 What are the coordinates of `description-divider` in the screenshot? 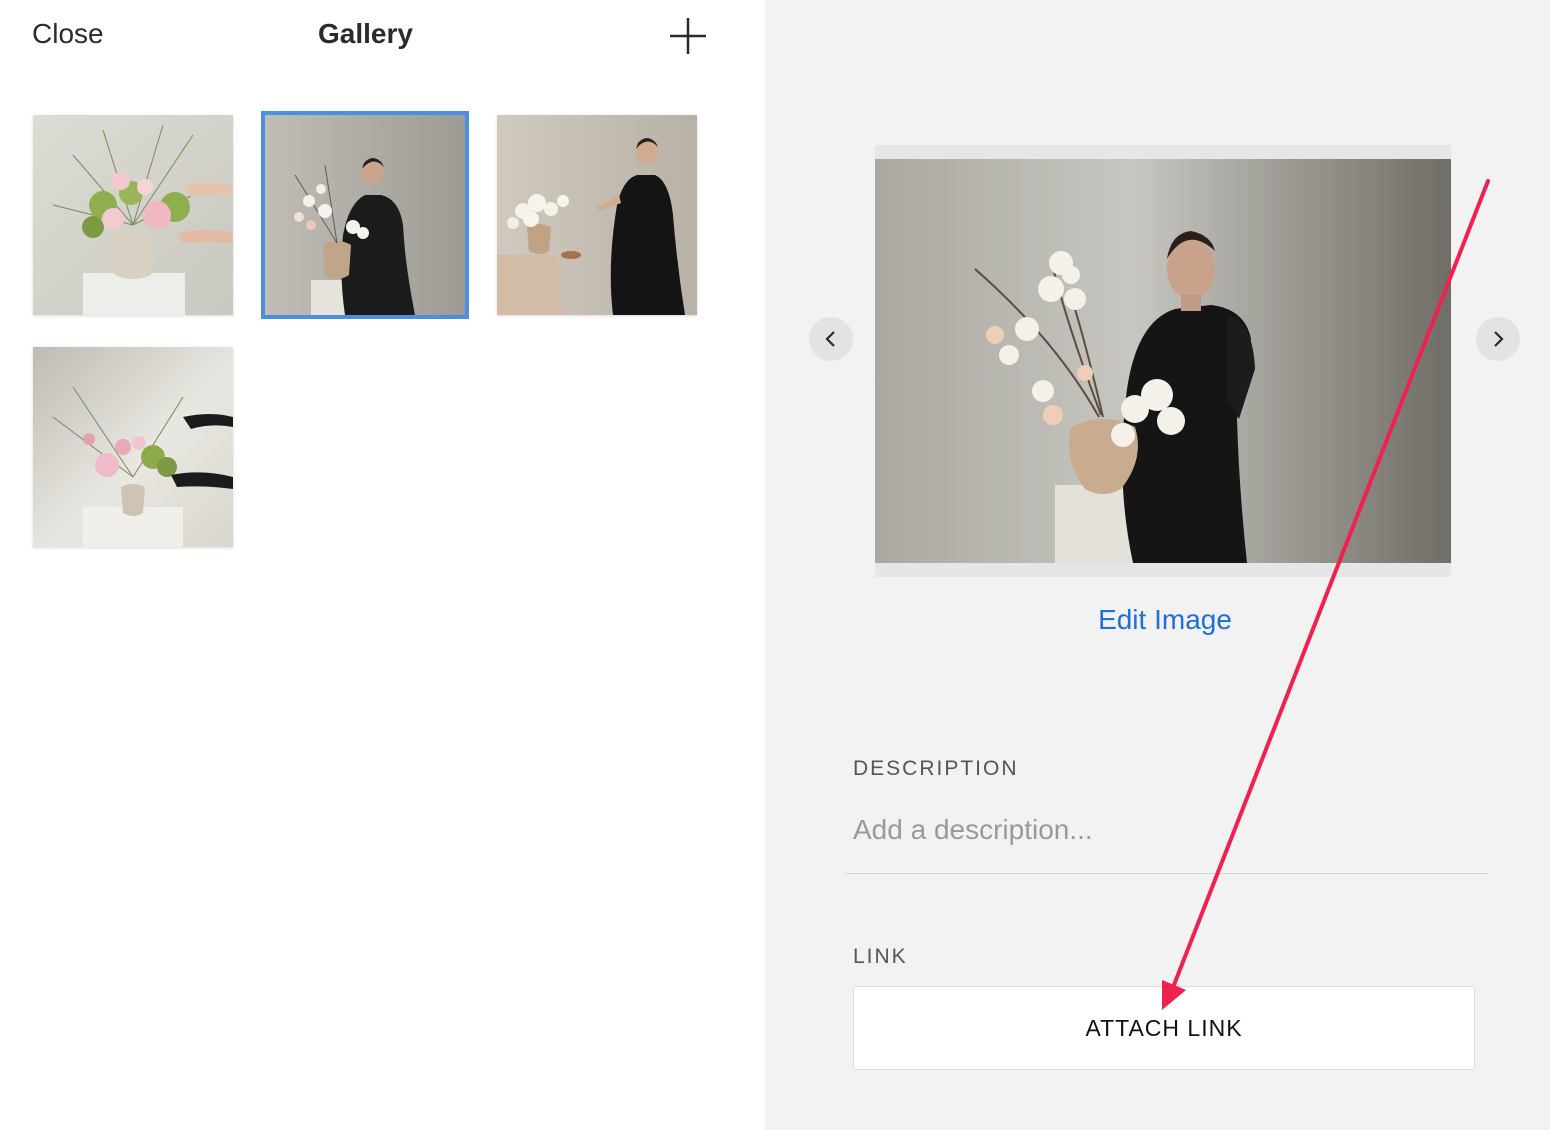 It's located at (1166, 873).